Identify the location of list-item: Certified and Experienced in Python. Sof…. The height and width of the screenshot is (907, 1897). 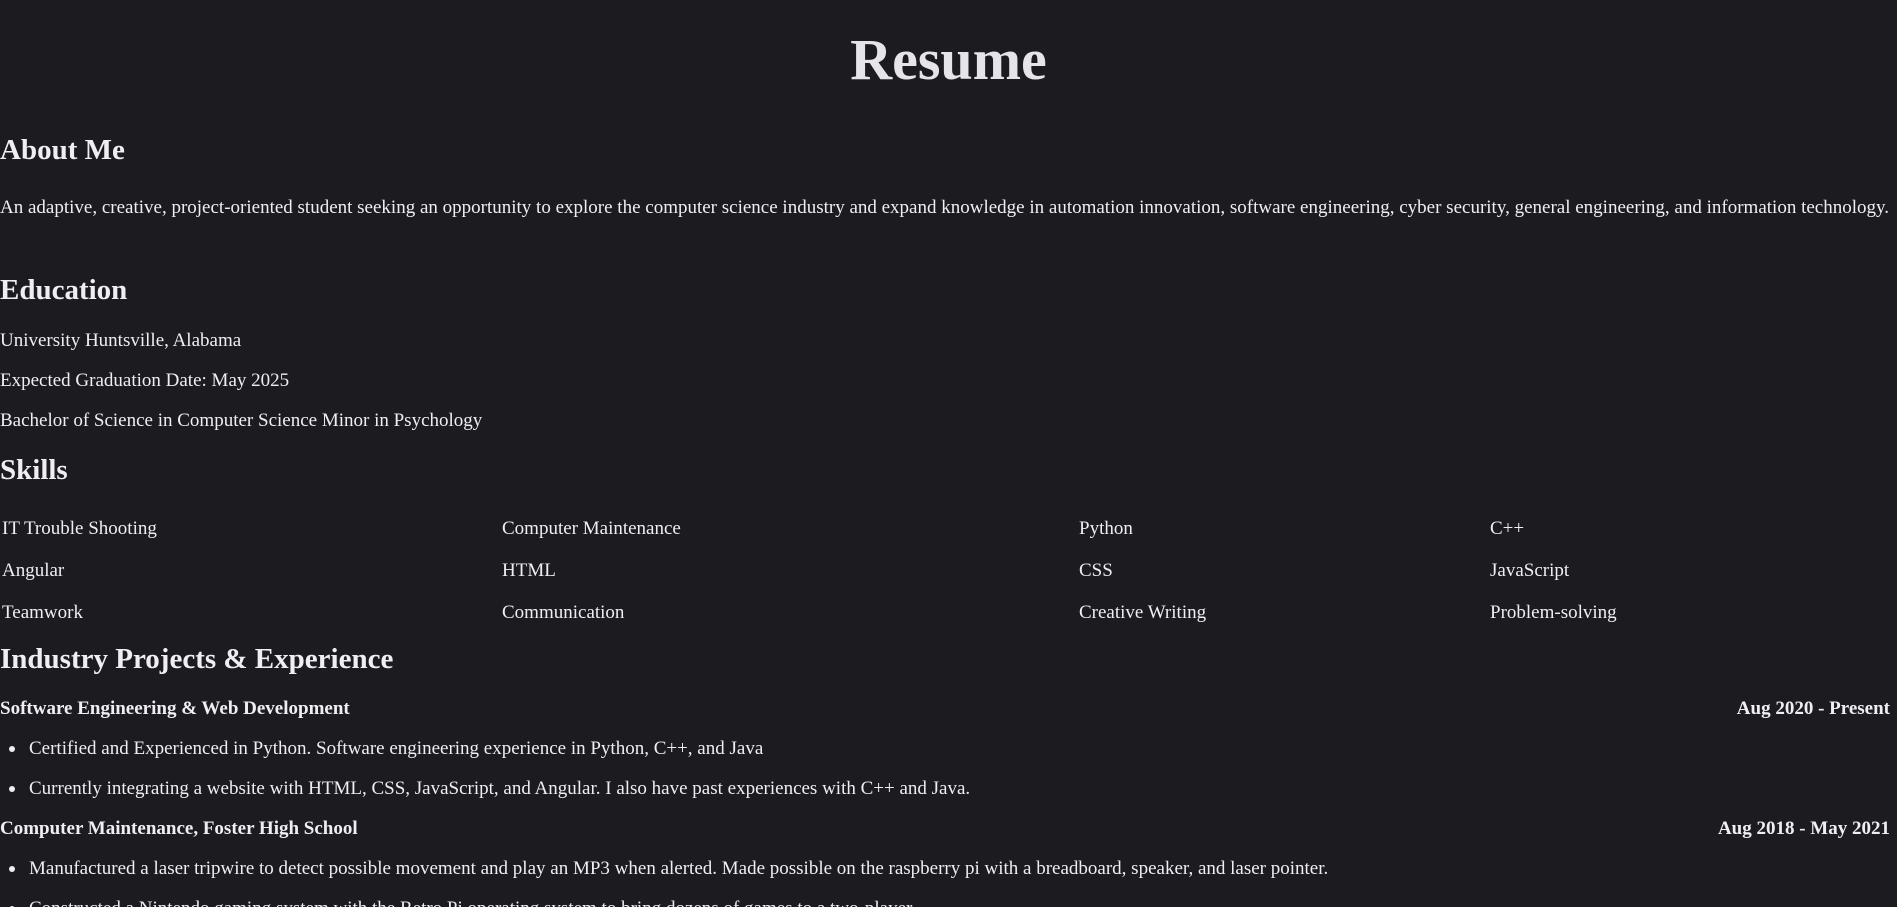
(945, 749).